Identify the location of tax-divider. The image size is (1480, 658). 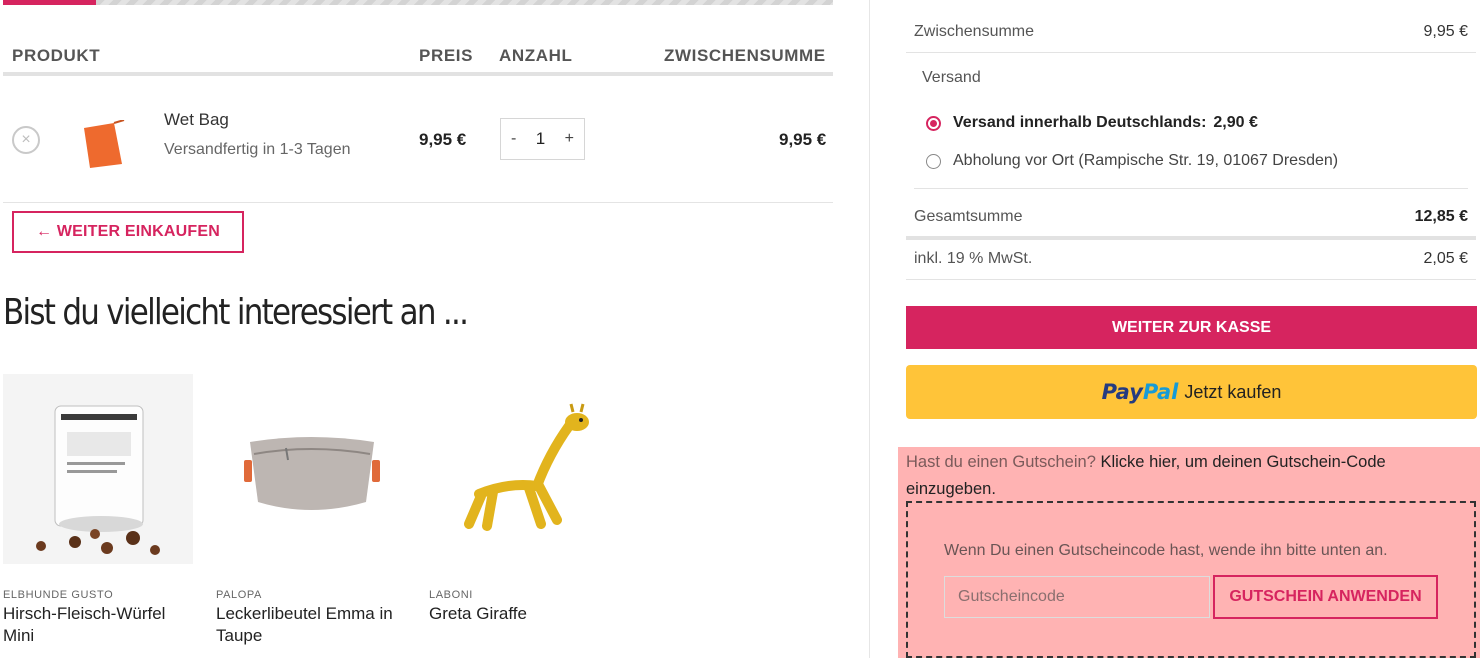
(1191, 279).